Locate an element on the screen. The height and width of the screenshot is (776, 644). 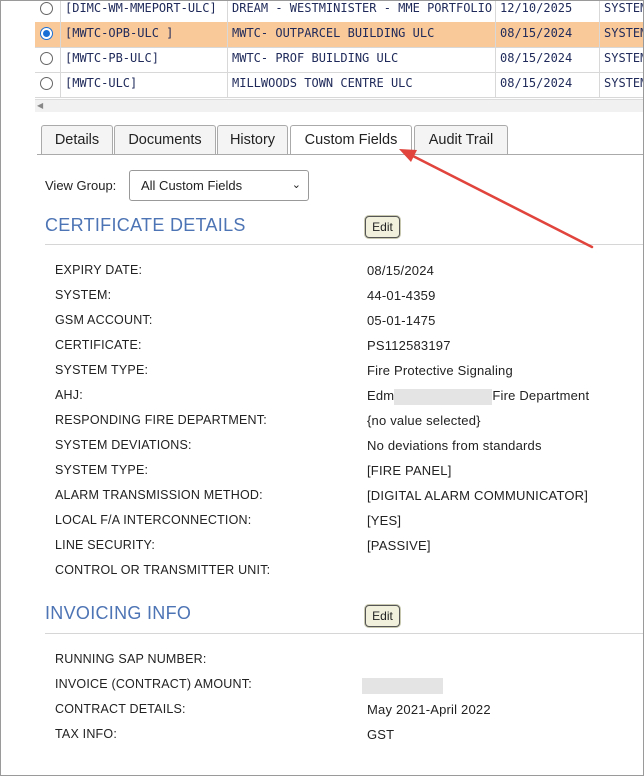
view-group-selected: All Custom Fields is located at coordinates (192, 185).